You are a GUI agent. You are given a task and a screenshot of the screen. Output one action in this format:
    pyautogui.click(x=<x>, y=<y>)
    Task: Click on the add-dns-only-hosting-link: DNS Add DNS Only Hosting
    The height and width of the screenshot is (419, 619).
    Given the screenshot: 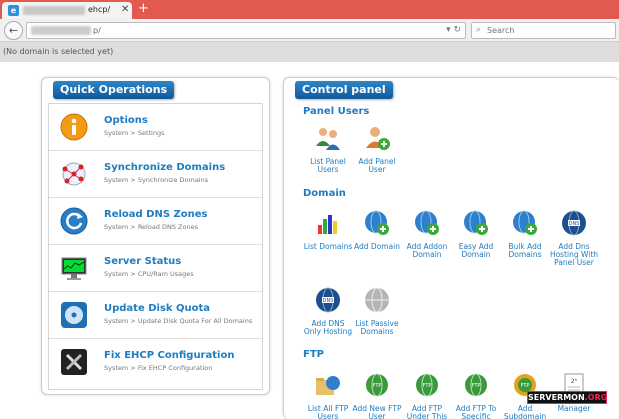 What is the action you would take?
    pyautogui.click(x=328, y=311)
    